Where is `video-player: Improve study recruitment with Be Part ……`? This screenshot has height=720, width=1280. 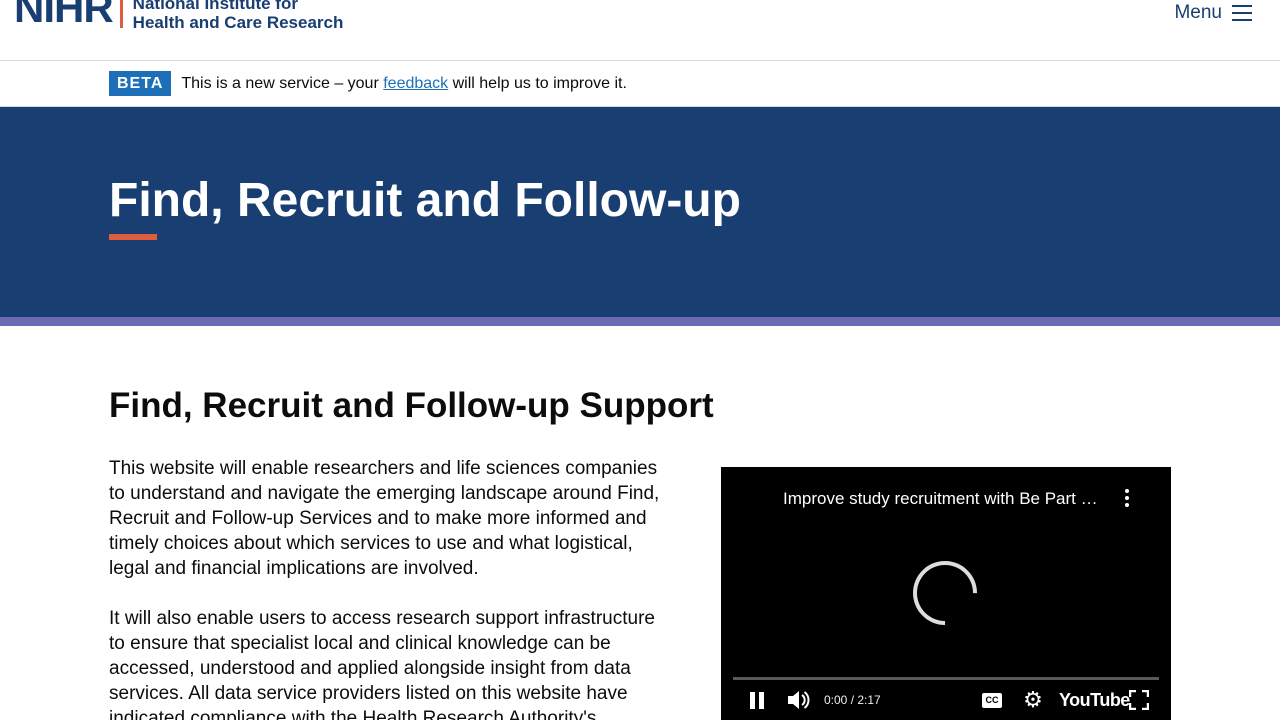
video-player: Improve study recruitment with Be Part …… is located at coordinates (946, 593).